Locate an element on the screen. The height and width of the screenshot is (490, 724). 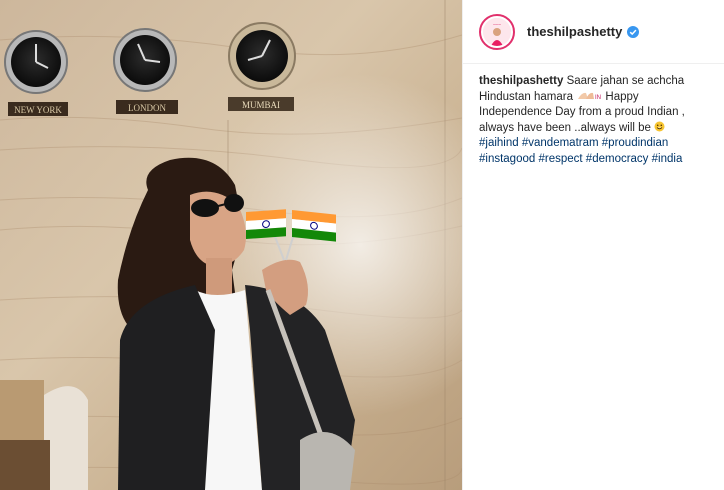
avatar-image: ~~~ is located at coordinates (497, 31).